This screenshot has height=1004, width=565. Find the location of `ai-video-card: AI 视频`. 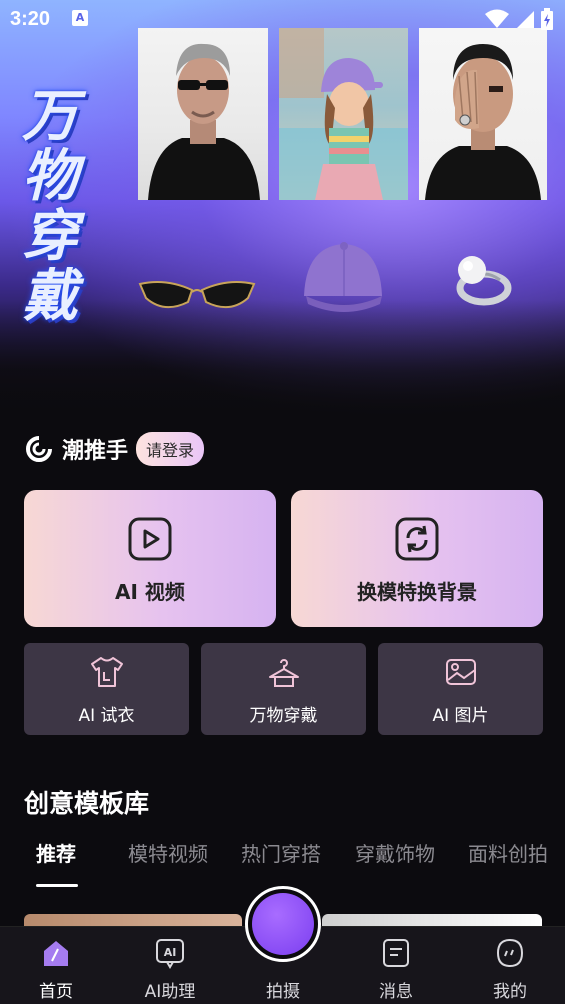

ai-video-card: AI 视频 is located at coordinates (150, 558).